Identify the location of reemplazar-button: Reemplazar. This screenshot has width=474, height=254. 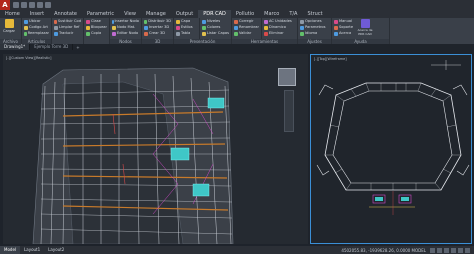
(36, 33).